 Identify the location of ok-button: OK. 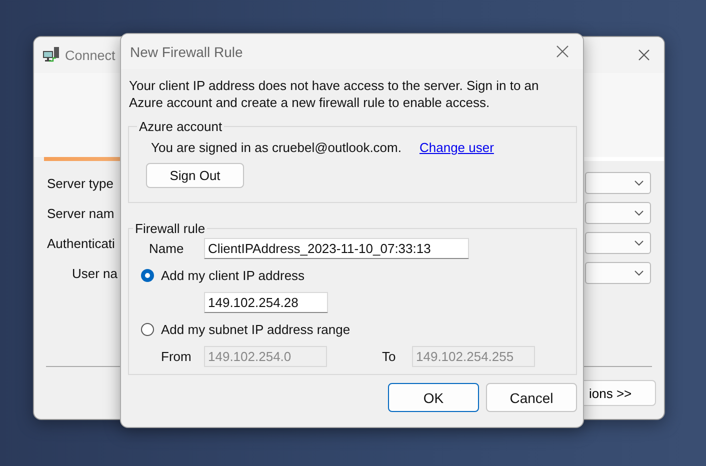
(433, 397).